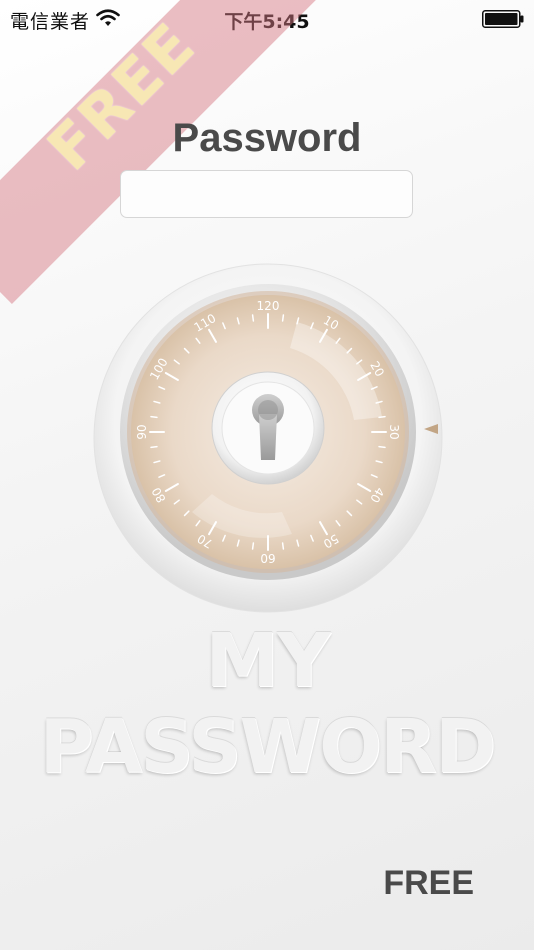 The image size is (534, 950). I want to click on dial-number-label: 120, so click(268, 306).